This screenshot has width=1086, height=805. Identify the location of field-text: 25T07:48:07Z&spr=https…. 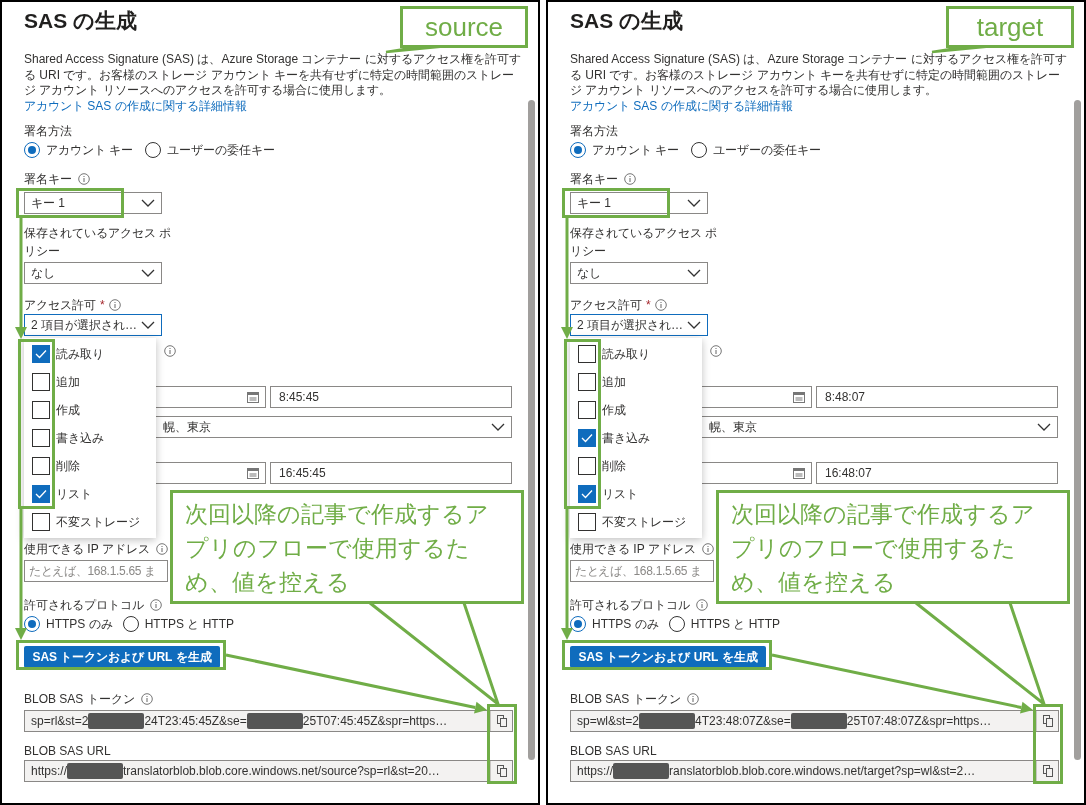
(919, 721).